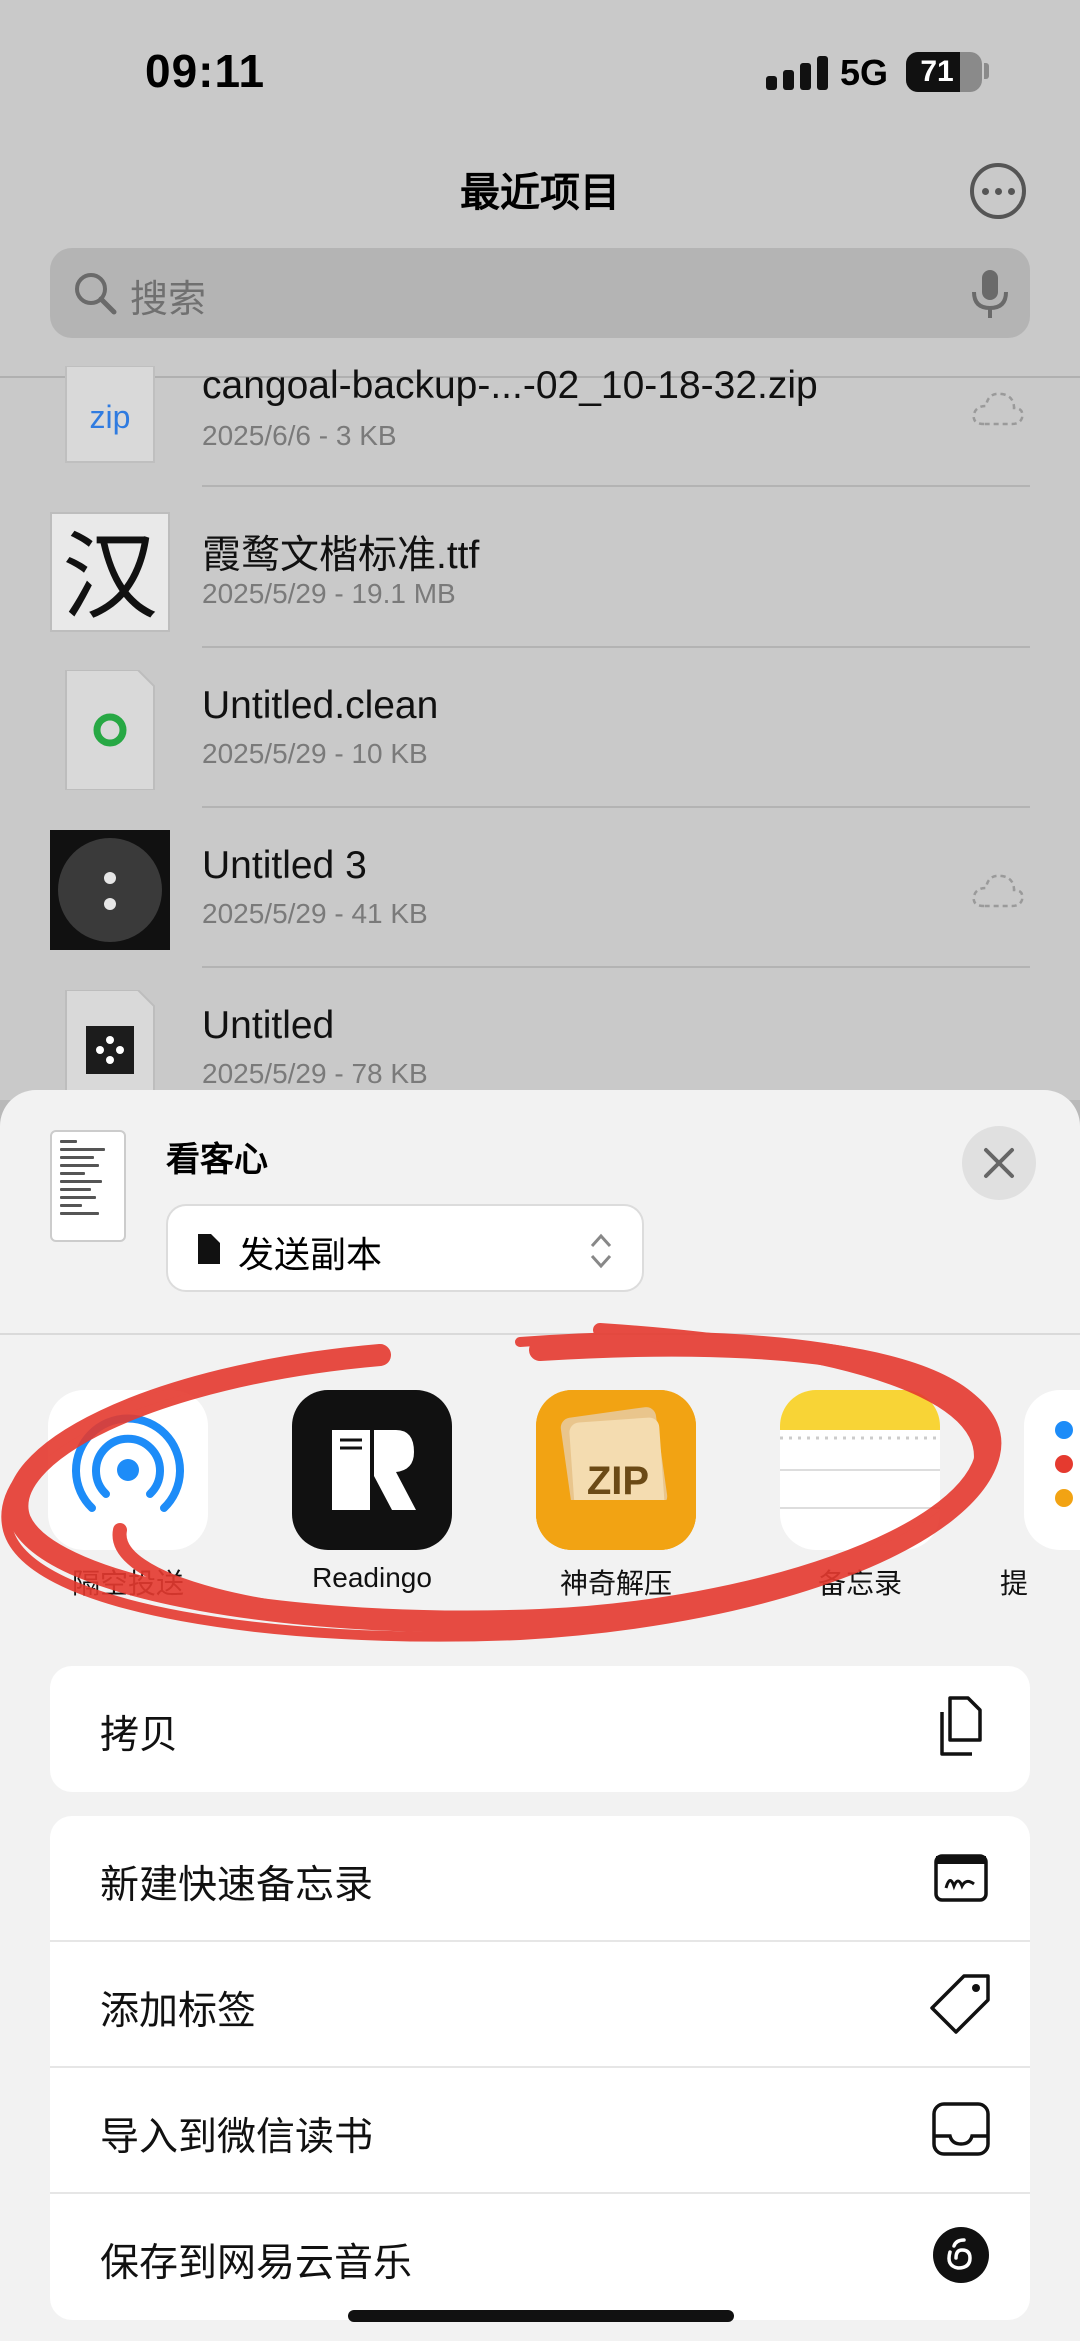 The width and height of the screenshot is (1080, 2341). I want to click on home-indicator, so click(541, 2316).